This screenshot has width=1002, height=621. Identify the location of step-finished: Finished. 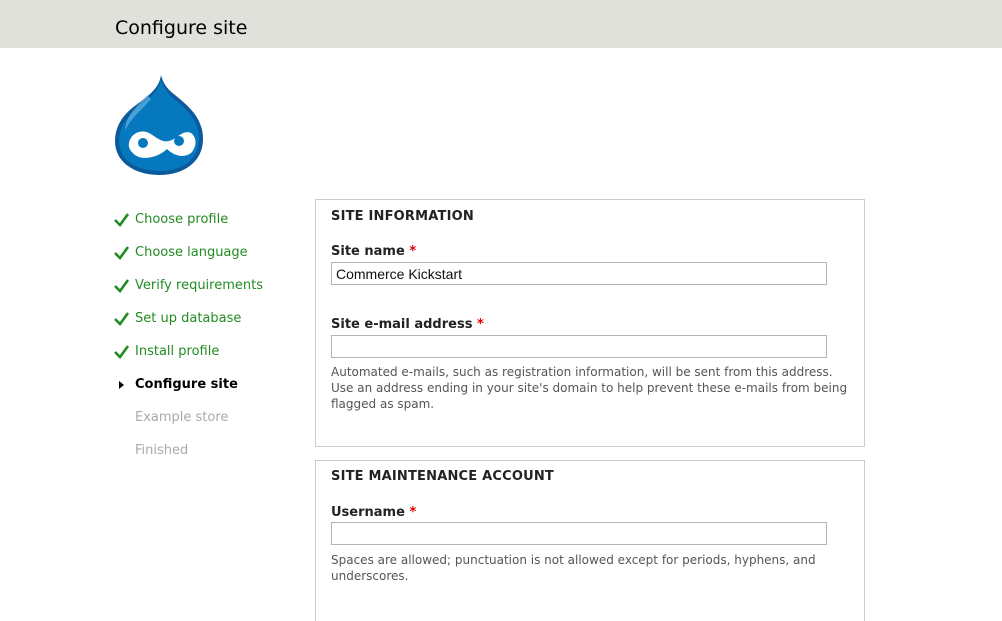
(188, 450).